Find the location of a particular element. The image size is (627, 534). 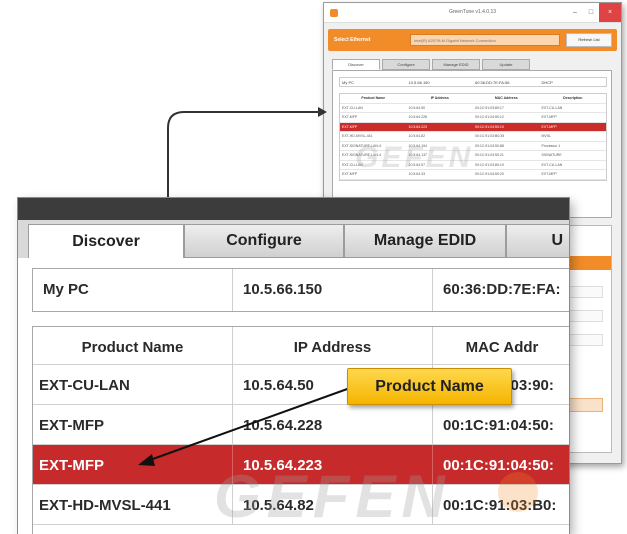

tab-bar-small: Discover Configure Manage EDID Update is located at coordinates (432, 64).